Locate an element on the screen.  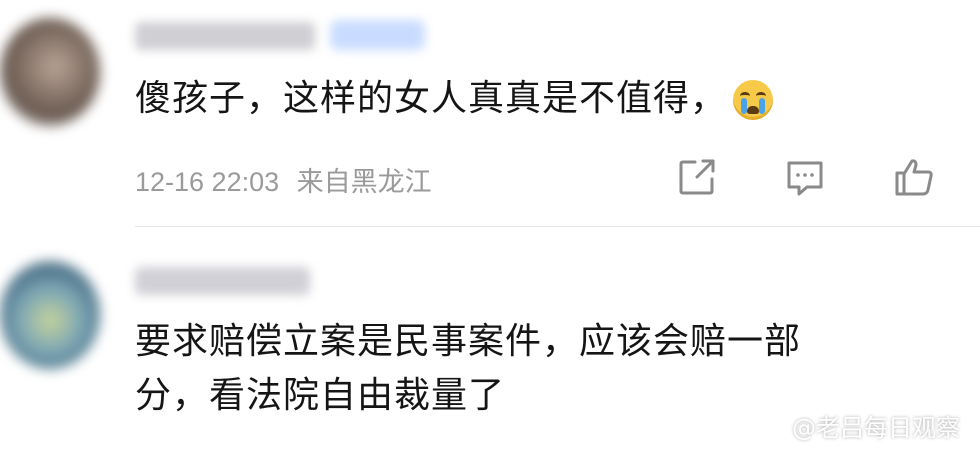
watermark: @老吕每日观察 is located at coordinates (861, 425).